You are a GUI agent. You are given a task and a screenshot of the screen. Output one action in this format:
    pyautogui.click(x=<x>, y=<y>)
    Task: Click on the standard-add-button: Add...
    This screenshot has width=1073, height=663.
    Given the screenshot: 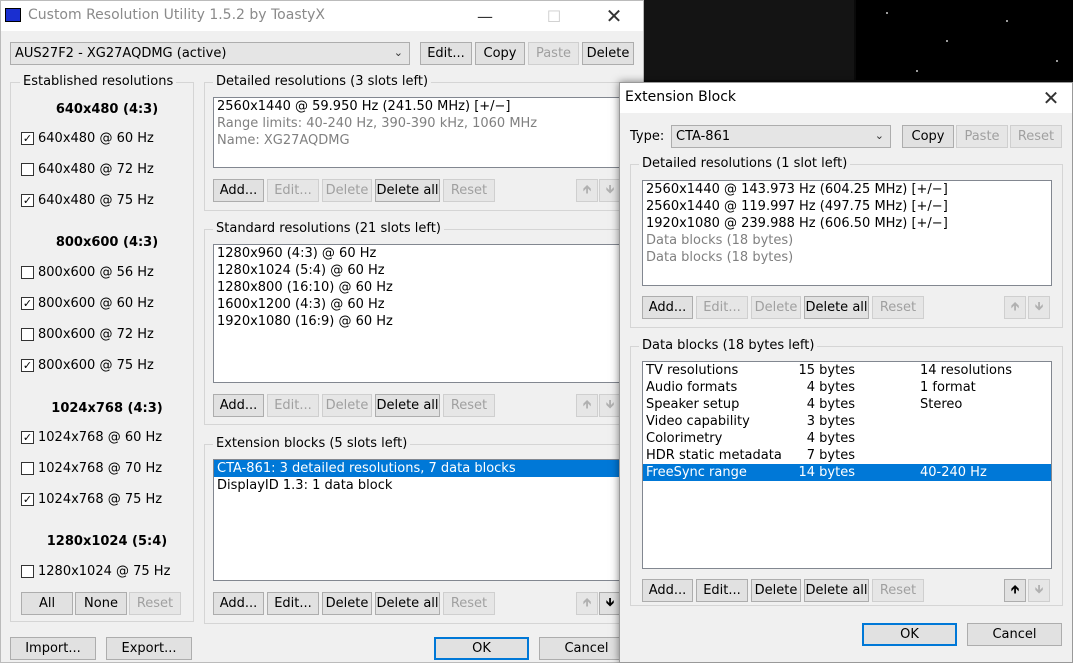 What is the action you would take?
    pyautogui.click(x=238, y=405)
    